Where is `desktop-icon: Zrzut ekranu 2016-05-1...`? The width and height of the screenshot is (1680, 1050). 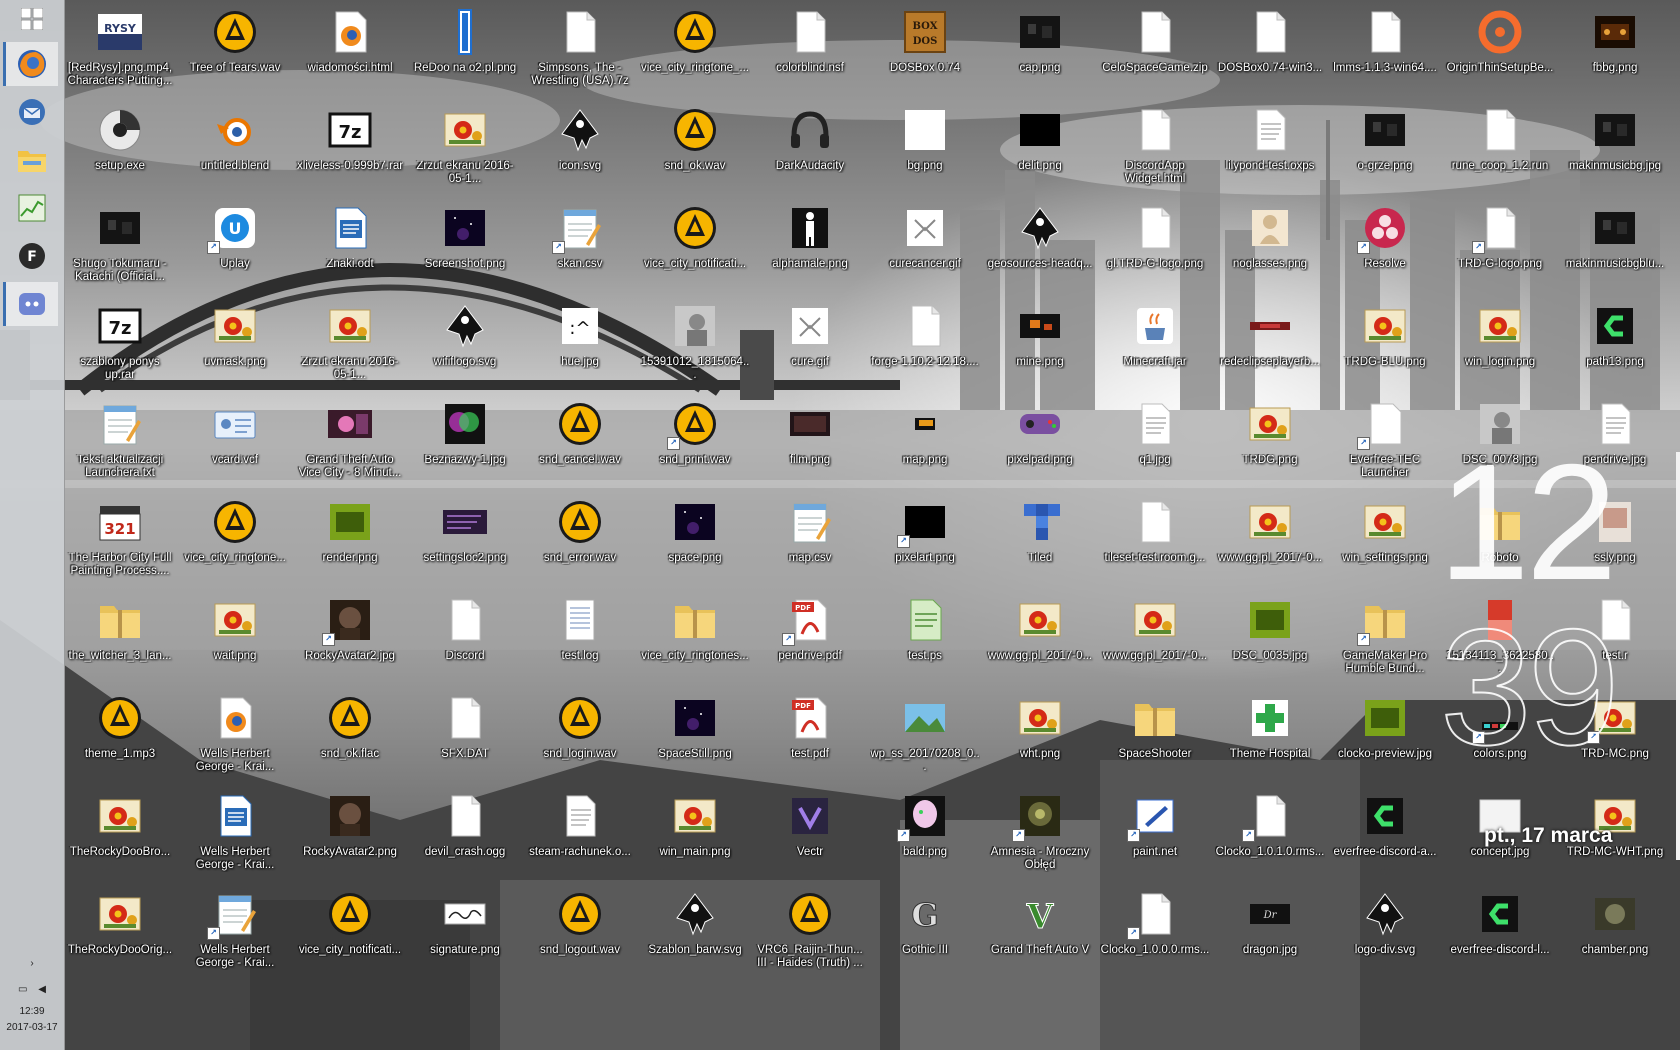
desktop-icon: Zrzut ekranu 2016-05-1... is located at coordinates (350, 344).